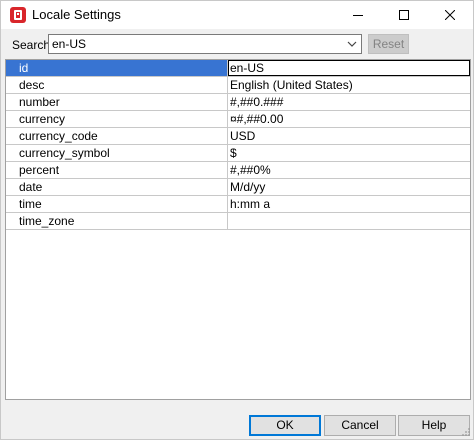 The width and height of the screenshot is (474, 440). I want to click on chevron-down-icon, so click(352, 44).